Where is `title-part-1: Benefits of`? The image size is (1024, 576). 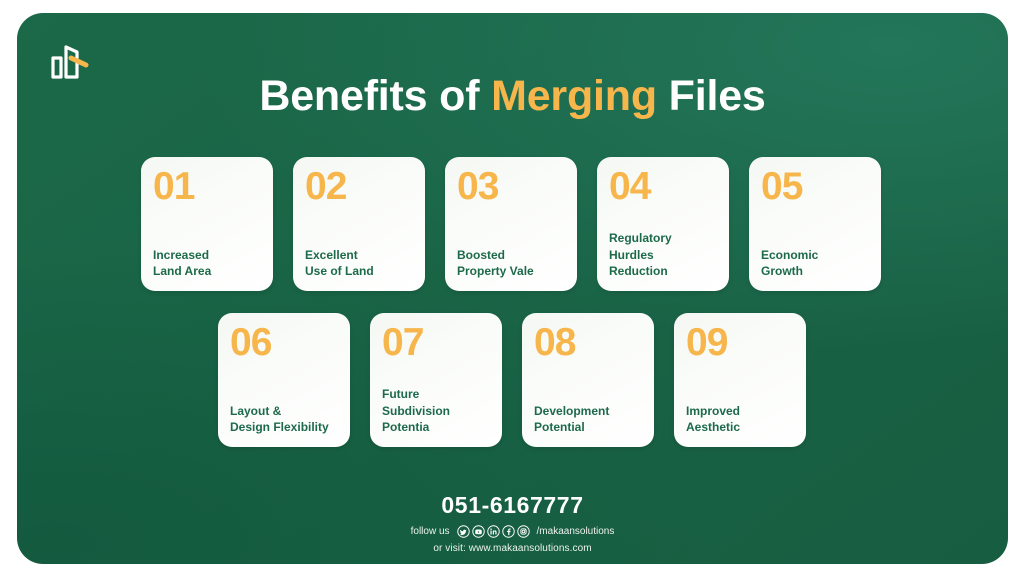 title-part-1: Benefits of is located at coordinates (375, 96).